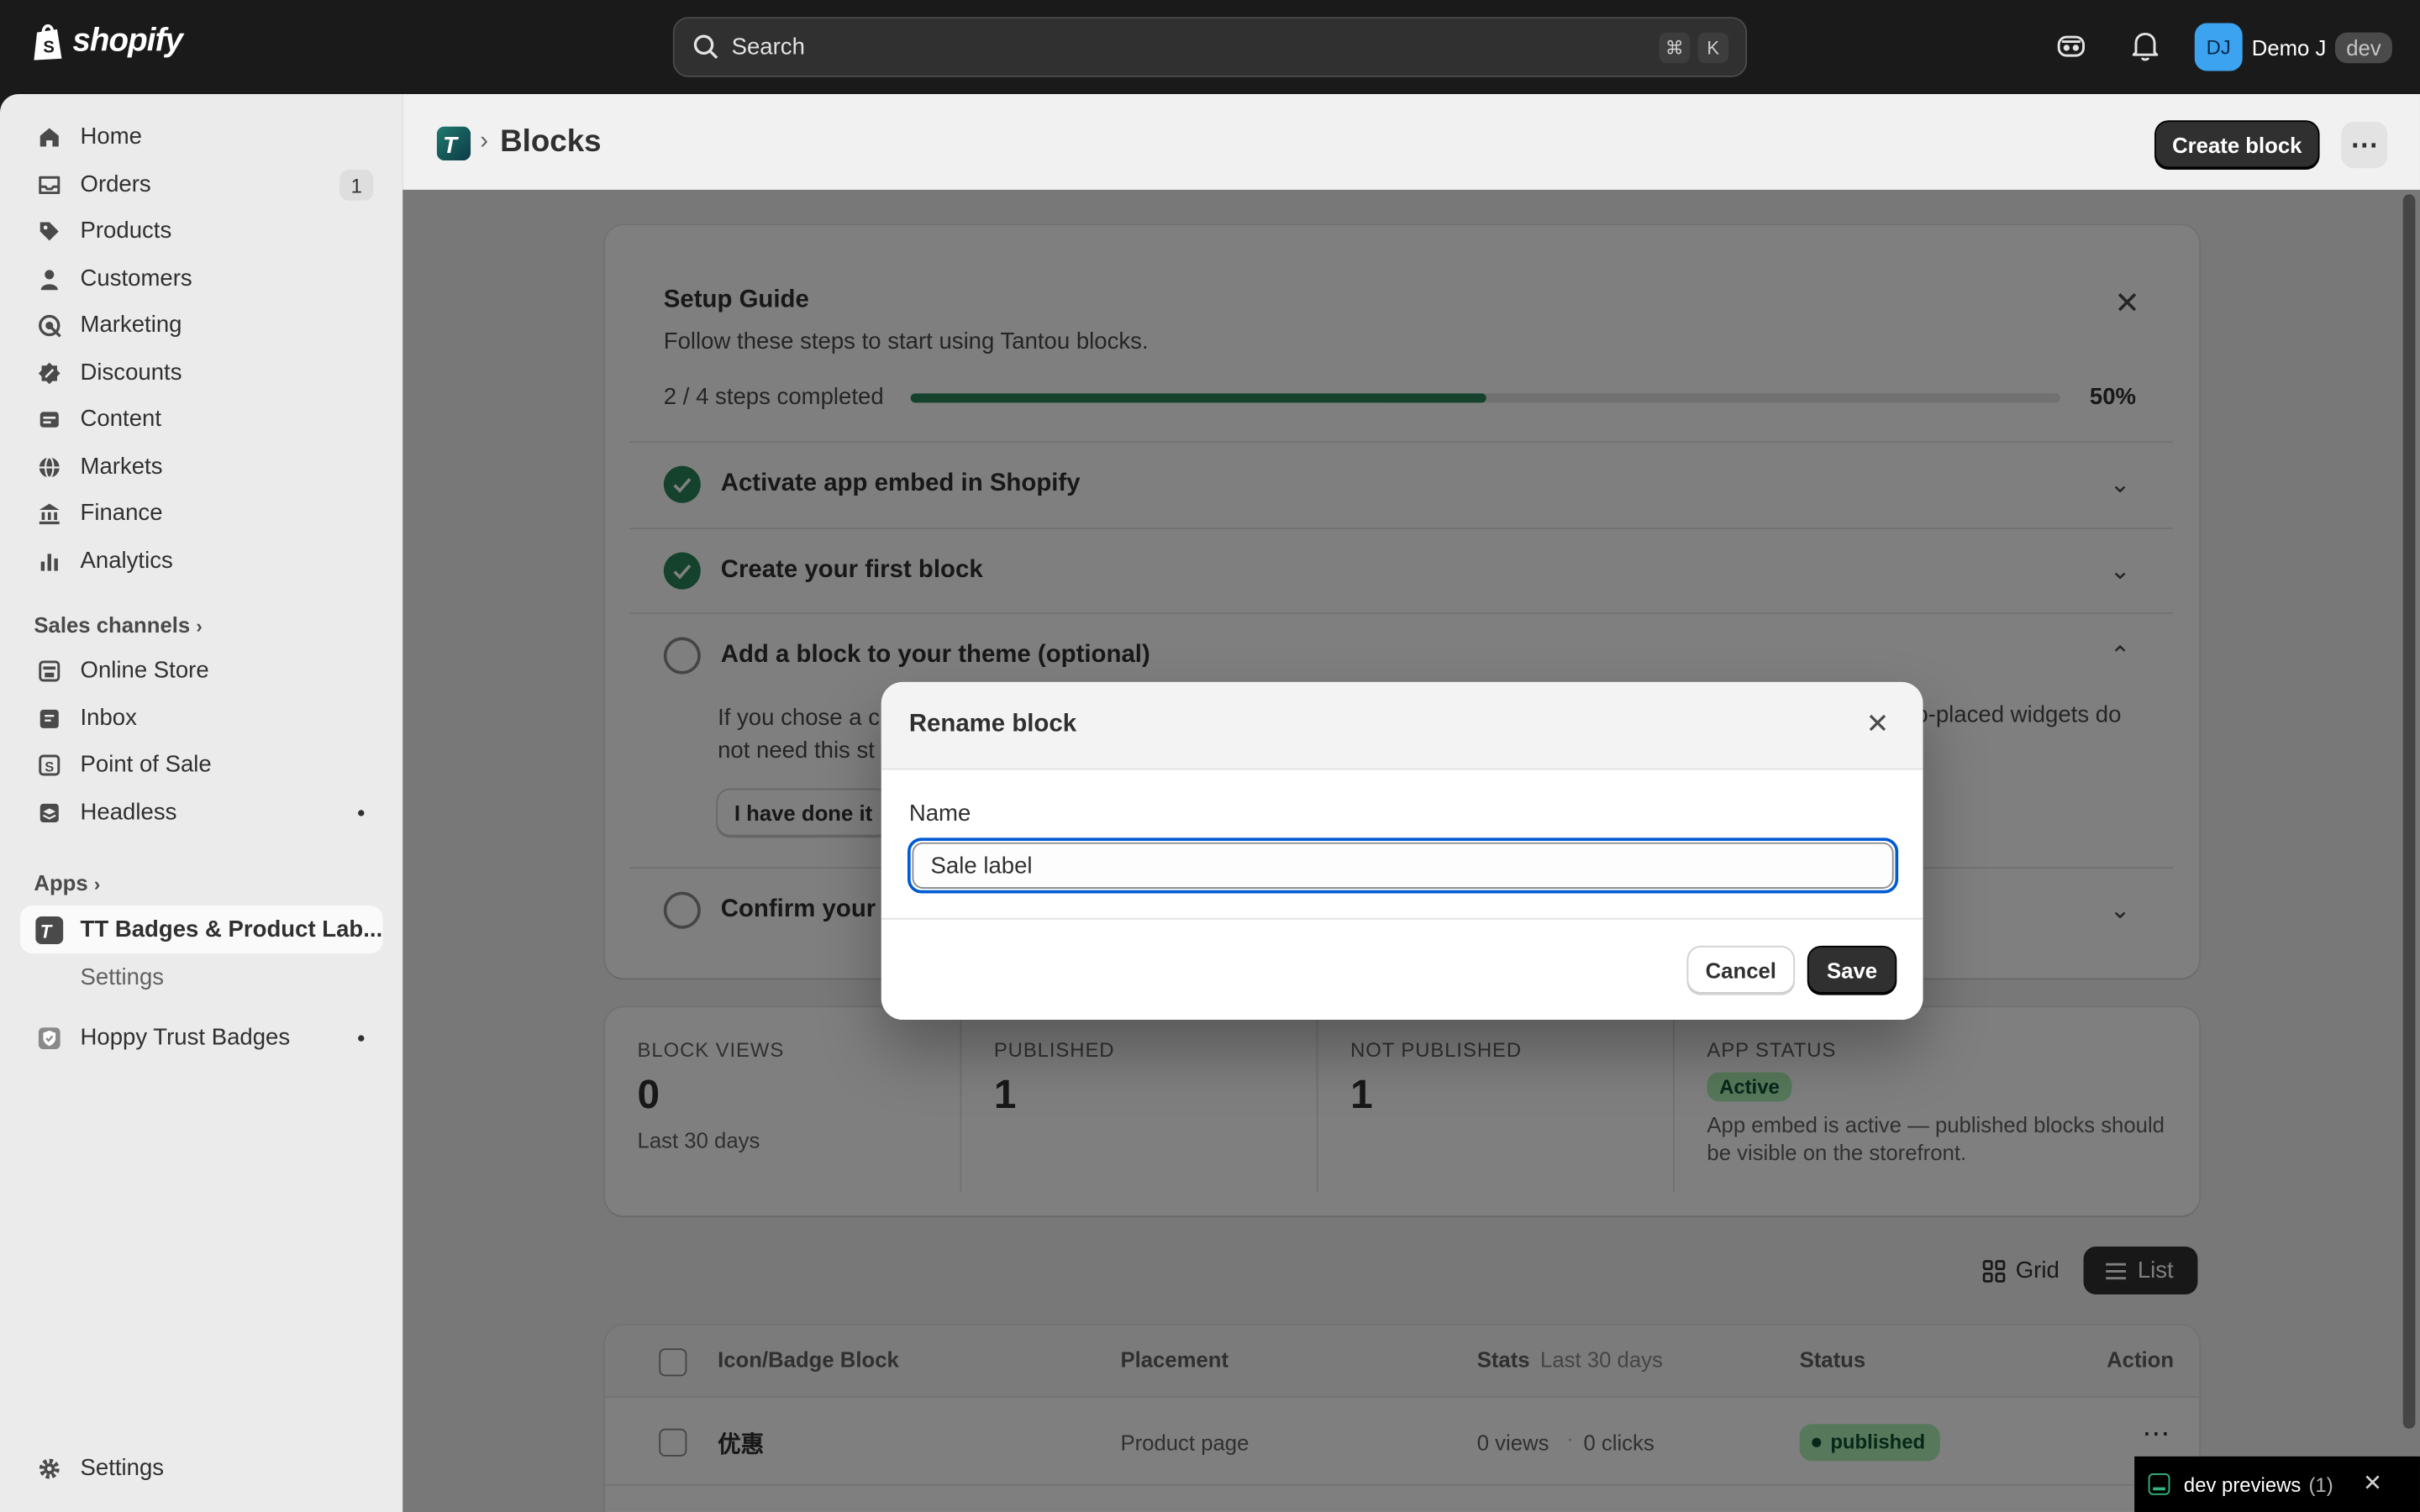  I want to click on user-menu: DJ Demo J dev, so click(2293, 47).